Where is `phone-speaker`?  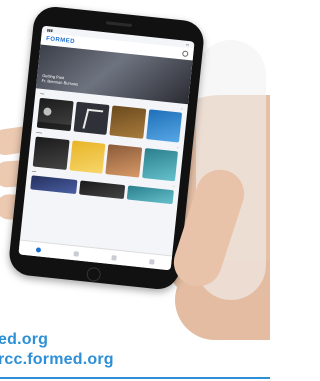
phone-speaker is located at coordinates (119, 24).